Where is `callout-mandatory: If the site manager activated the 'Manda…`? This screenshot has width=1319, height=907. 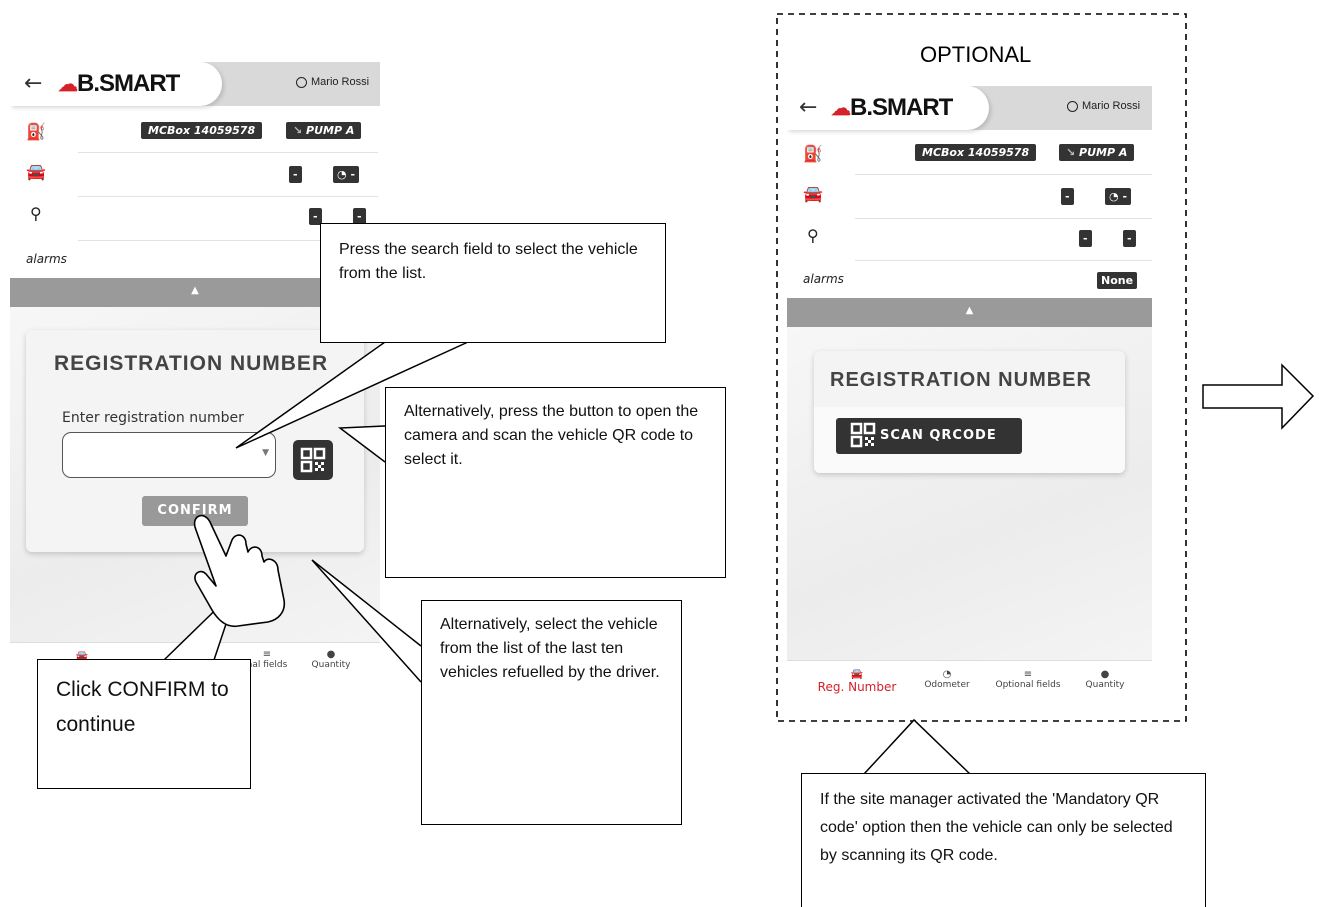 callout-mandatory: If the site manager activated the 'Manda… is located at coordinates (1003, 840).